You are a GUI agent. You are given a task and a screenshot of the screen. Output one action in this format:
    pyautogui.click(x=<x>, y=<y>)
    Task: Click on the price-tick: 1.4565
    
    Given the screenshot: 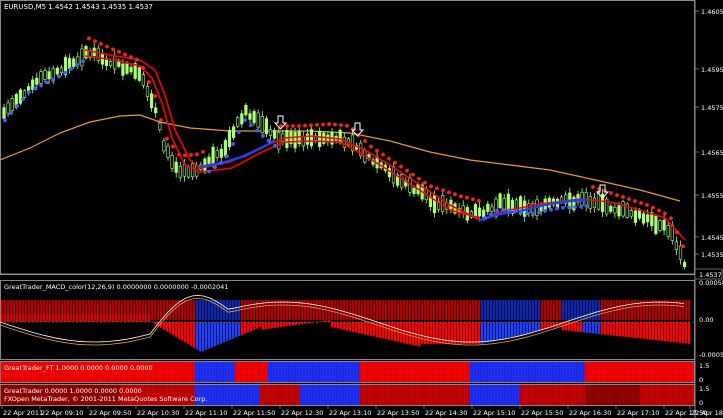 What is the action you would take?
    pyautogui.click(x=712, y=153)
    